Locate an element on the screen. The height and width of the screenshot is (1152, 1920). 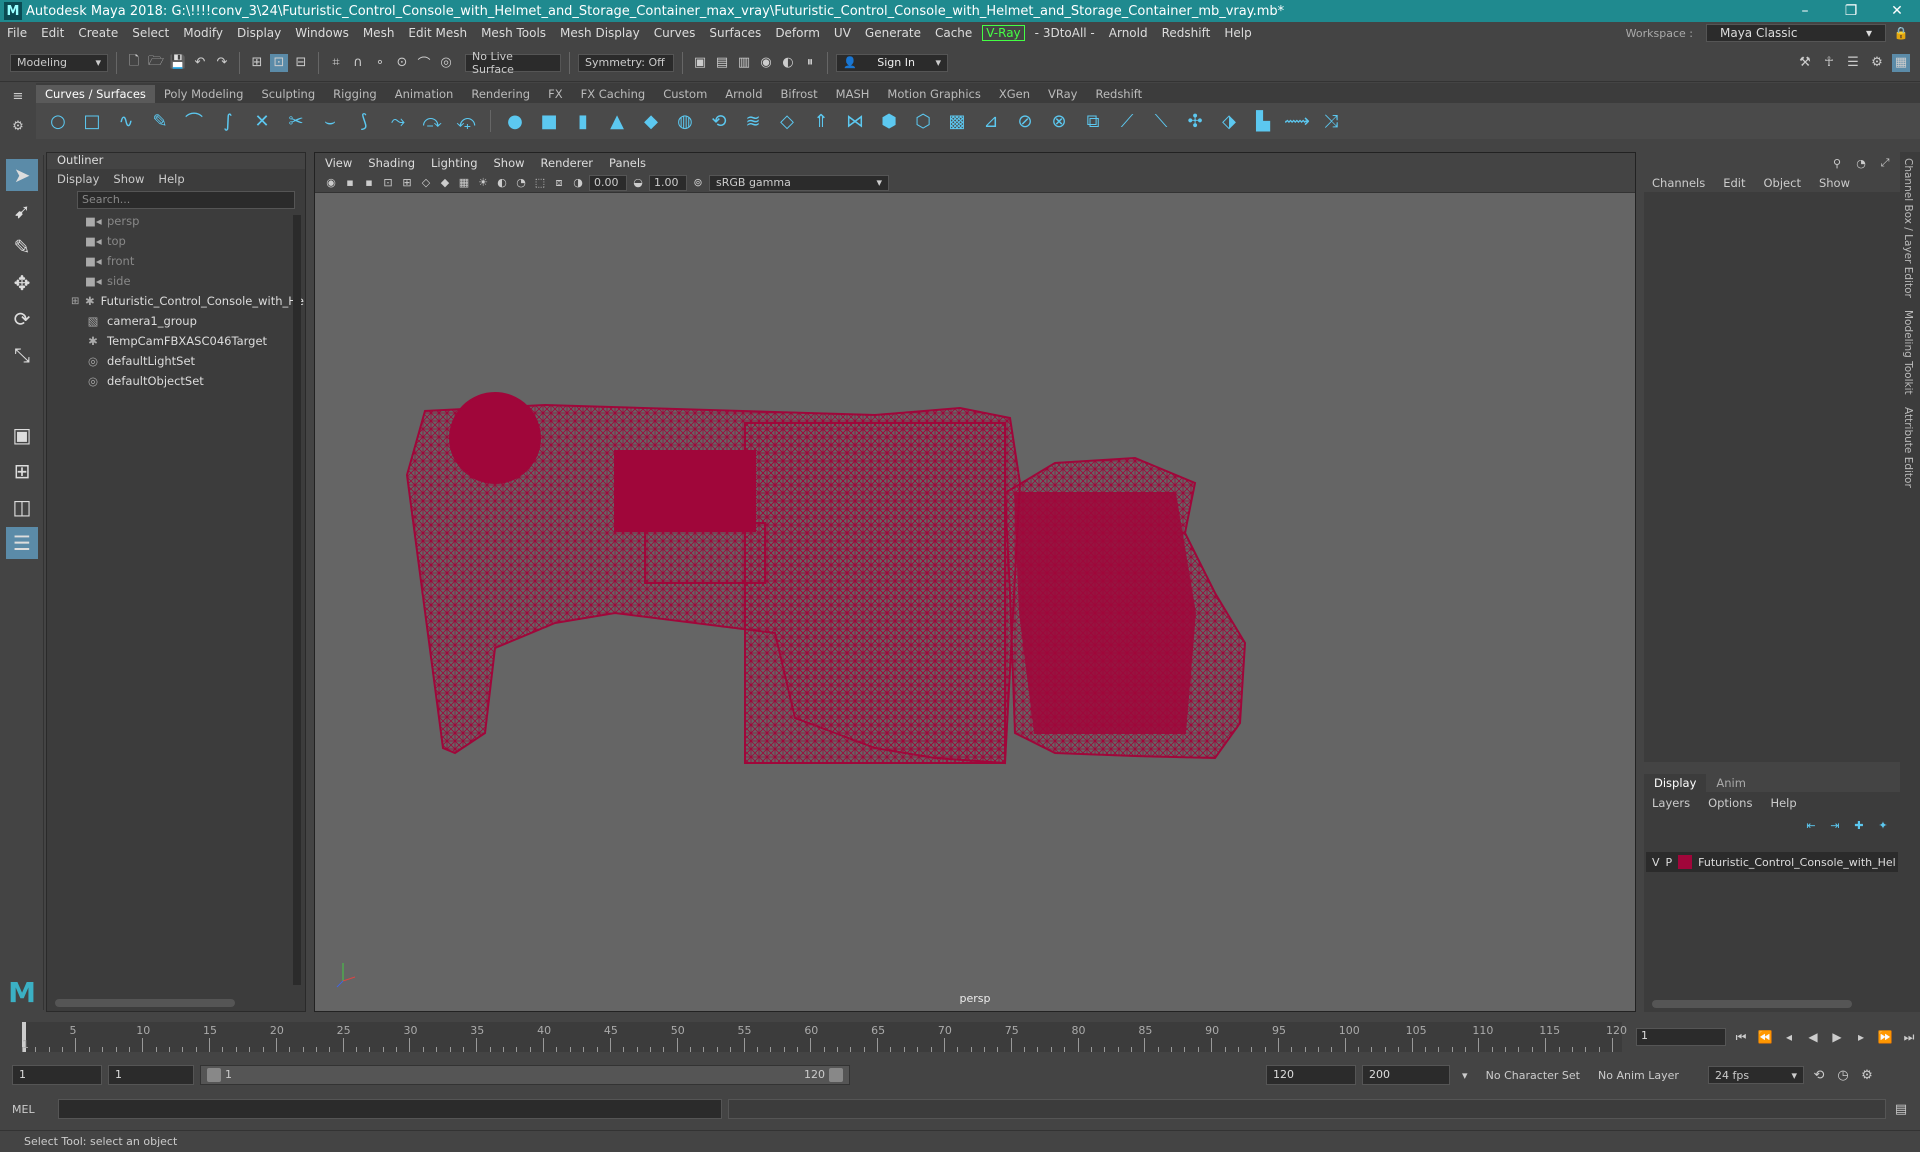
scale-tool-icon: ⤡ is located at coordinates (22, 355).